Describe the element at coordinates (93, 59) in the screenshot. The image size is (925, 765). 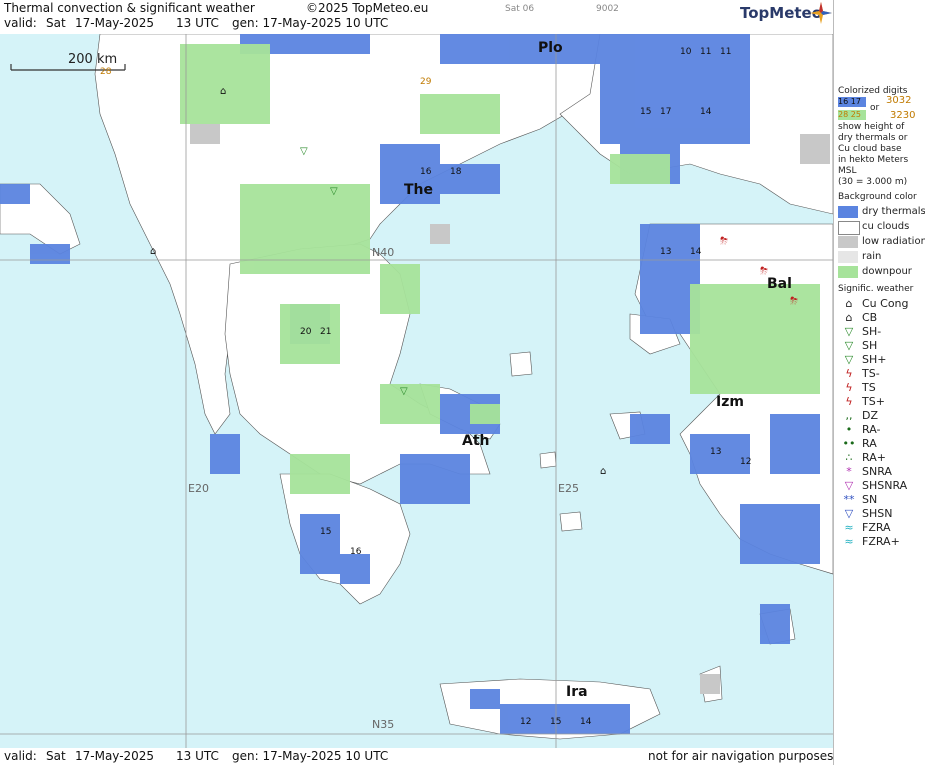
I see `scale-label: 200 km` at that location.